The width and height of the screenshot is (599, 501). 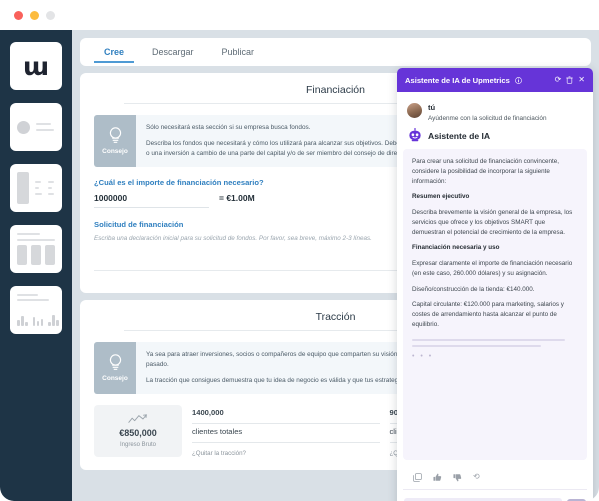 What do you see at coordinates (558, 80) in the screenshot?
I see `refresh-icon: ⟳` at bounding box center [558, 80].